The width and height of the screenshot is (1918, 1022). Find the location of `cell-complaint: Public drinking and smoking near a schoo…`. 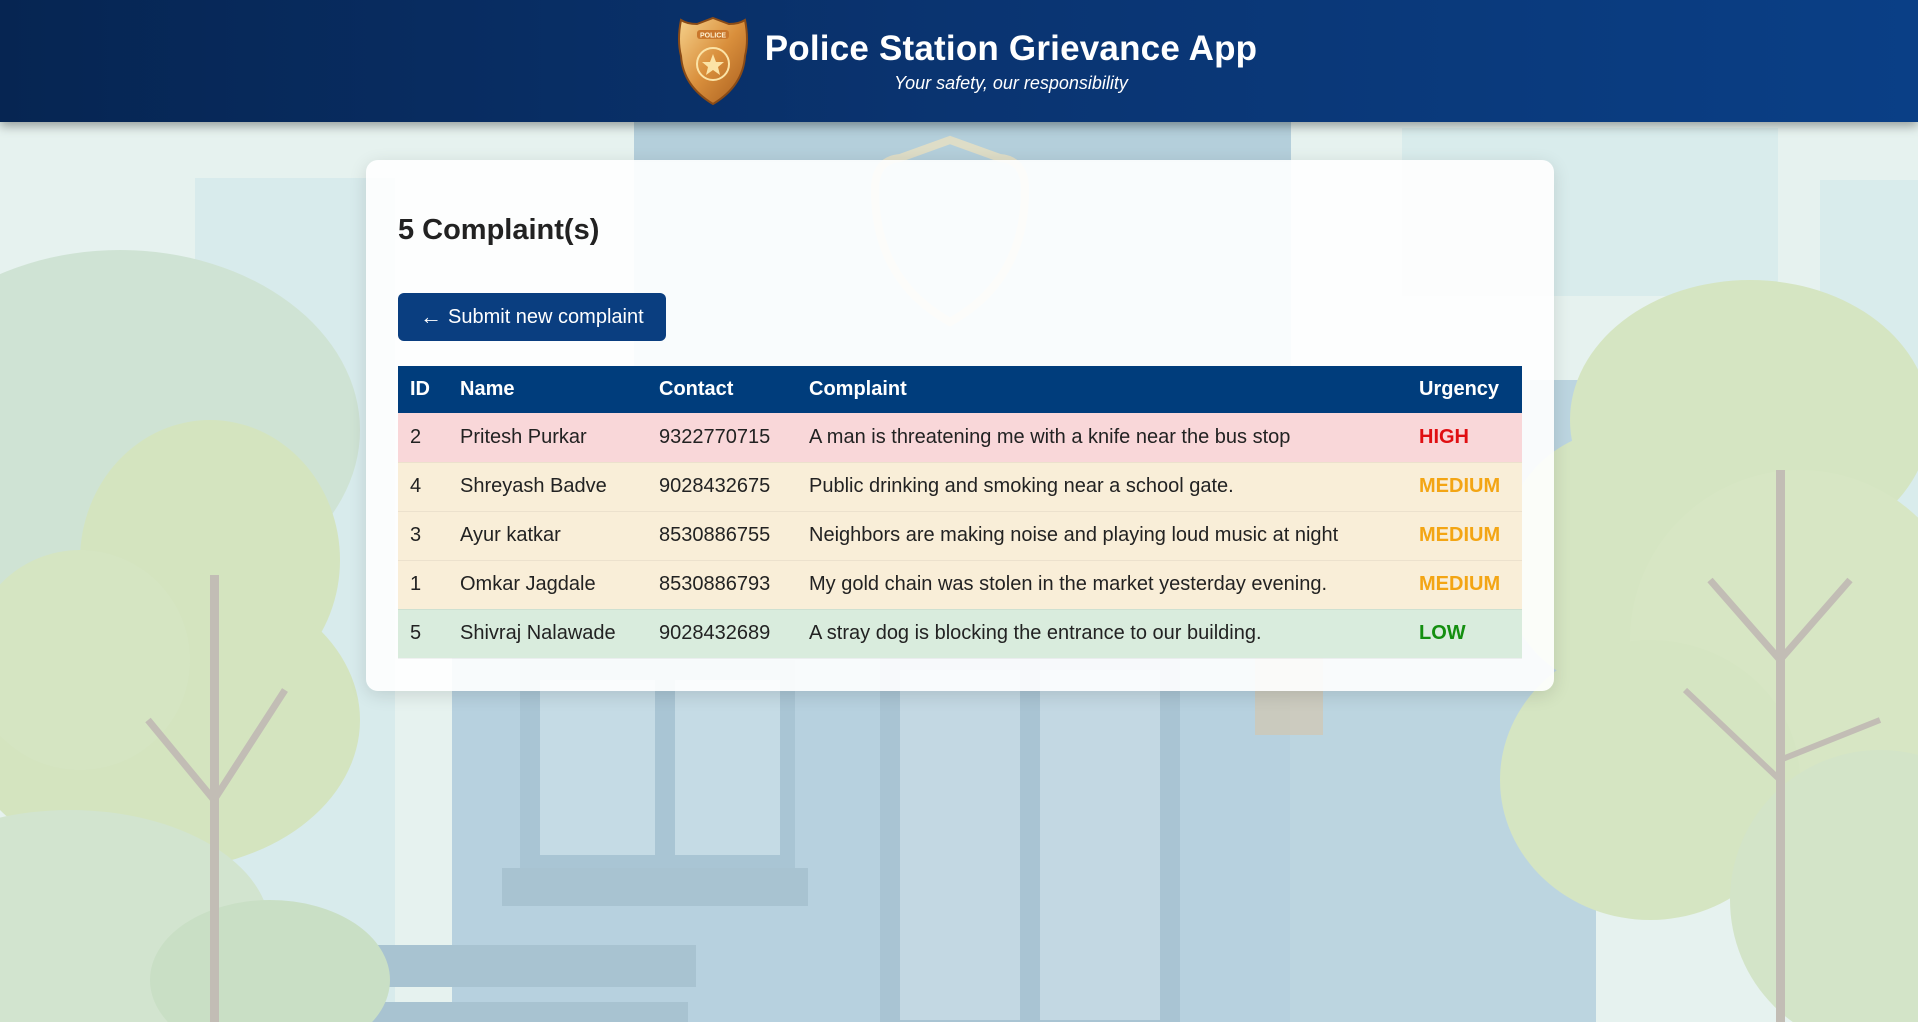

cell-complaint: Public drinking and smoking near a schoo… is located at coordinates (1102, 487).